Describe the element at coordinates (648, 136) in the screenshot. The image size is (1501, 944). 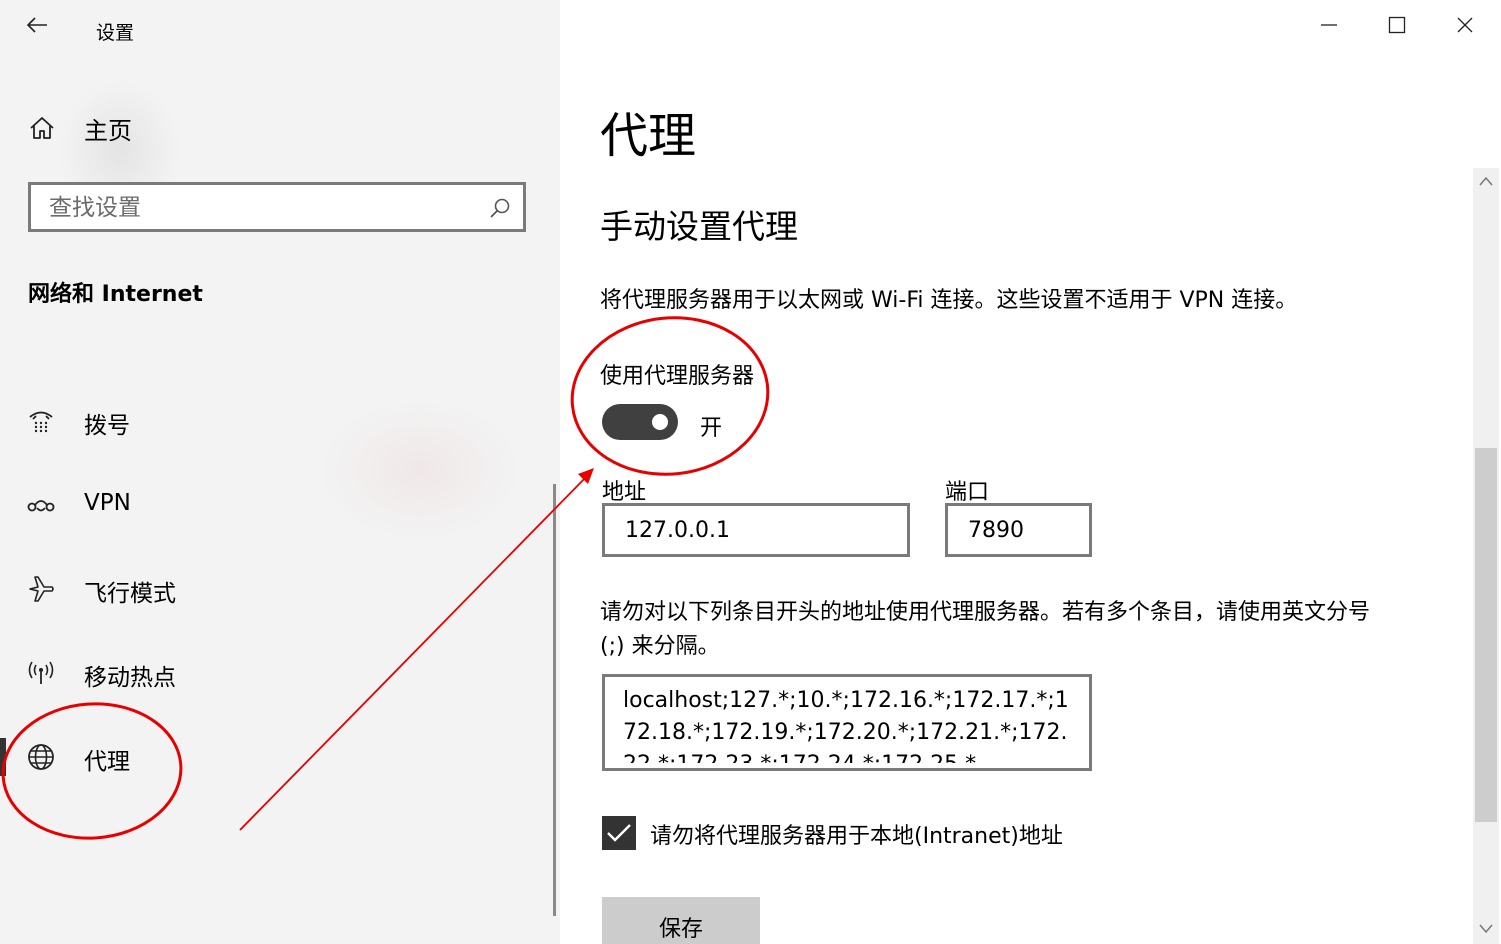
I see `page-title: 代理` at that location.